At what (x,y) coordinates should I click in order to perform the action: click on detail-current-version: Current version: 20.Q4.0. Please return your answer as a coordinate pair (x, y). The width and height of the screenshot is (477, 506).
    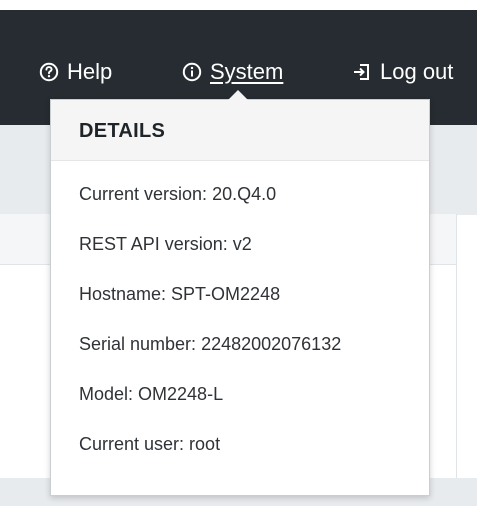
    Looking at the image, I should click on (177, 194).